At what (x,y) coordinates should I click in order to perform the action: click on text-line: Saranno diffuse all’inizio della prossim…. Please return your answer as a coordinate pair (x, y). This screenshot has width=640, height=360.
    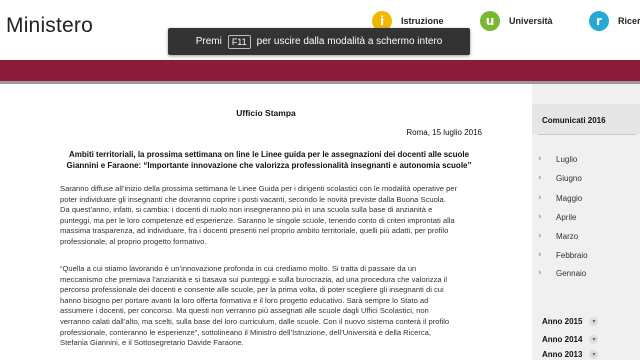
    Looking at the image, I should click on (259, 188).